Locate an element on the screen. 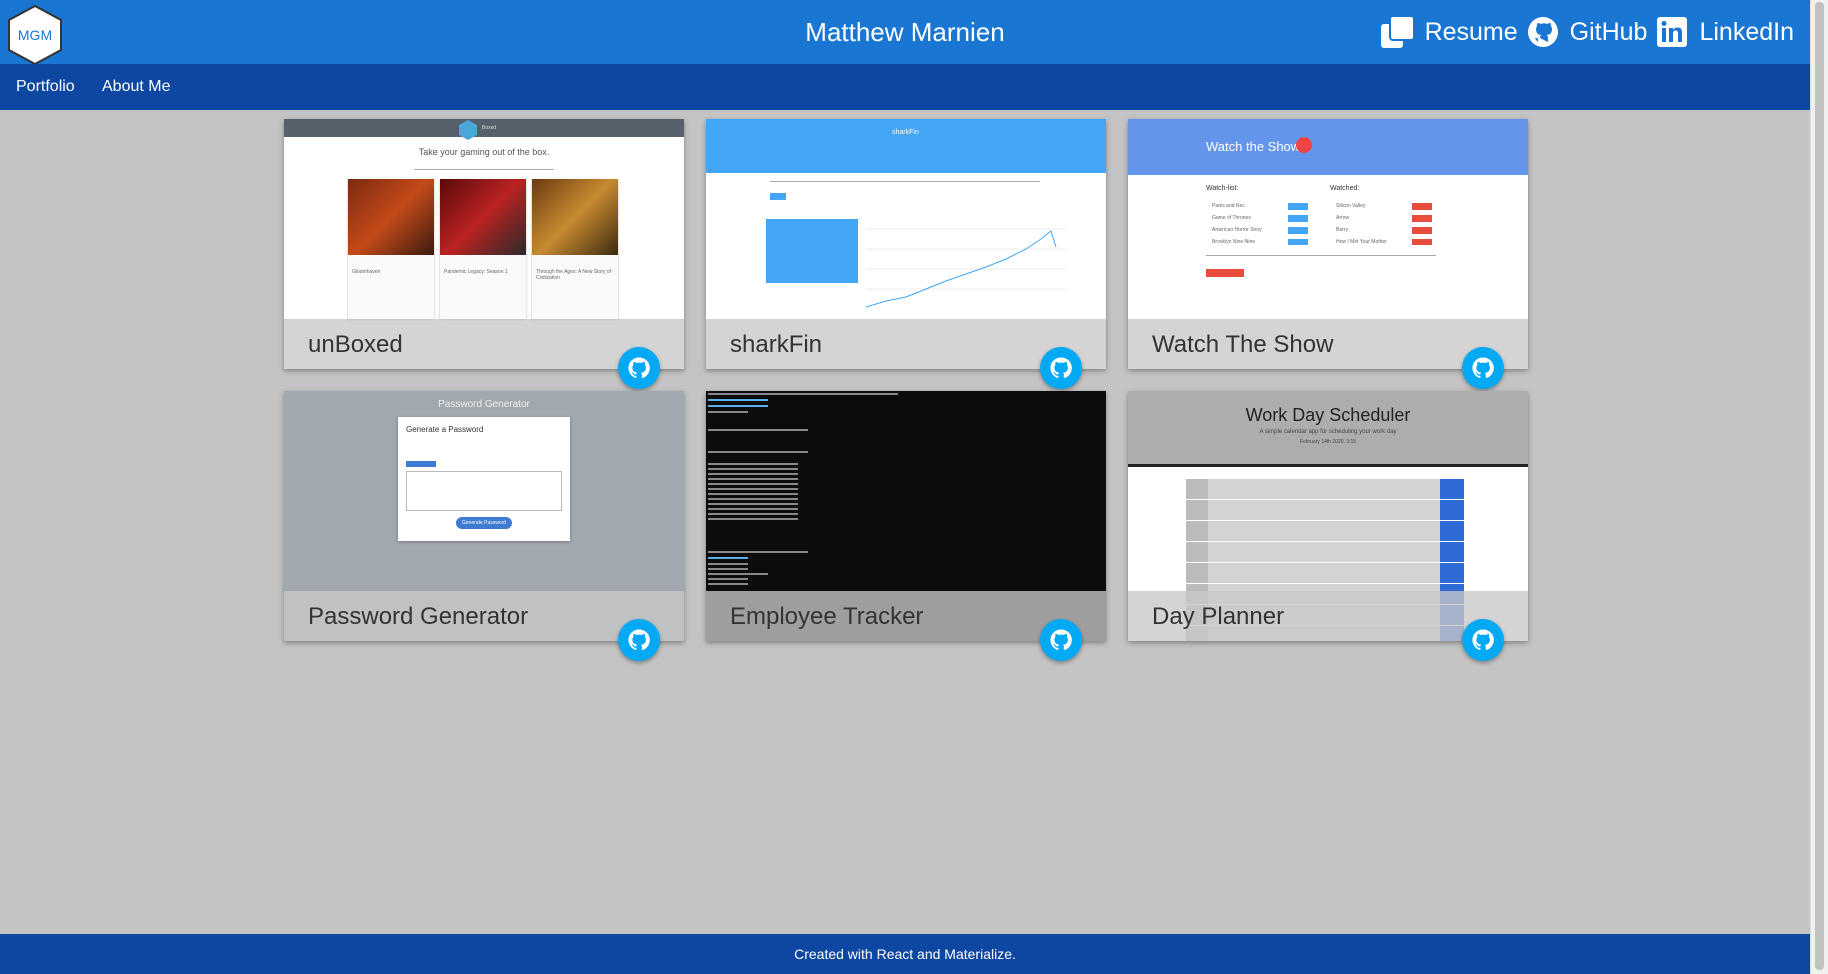 The height and width of the screenshot is (974, 1828). copy-icon is located at coordinates (1398, 32).